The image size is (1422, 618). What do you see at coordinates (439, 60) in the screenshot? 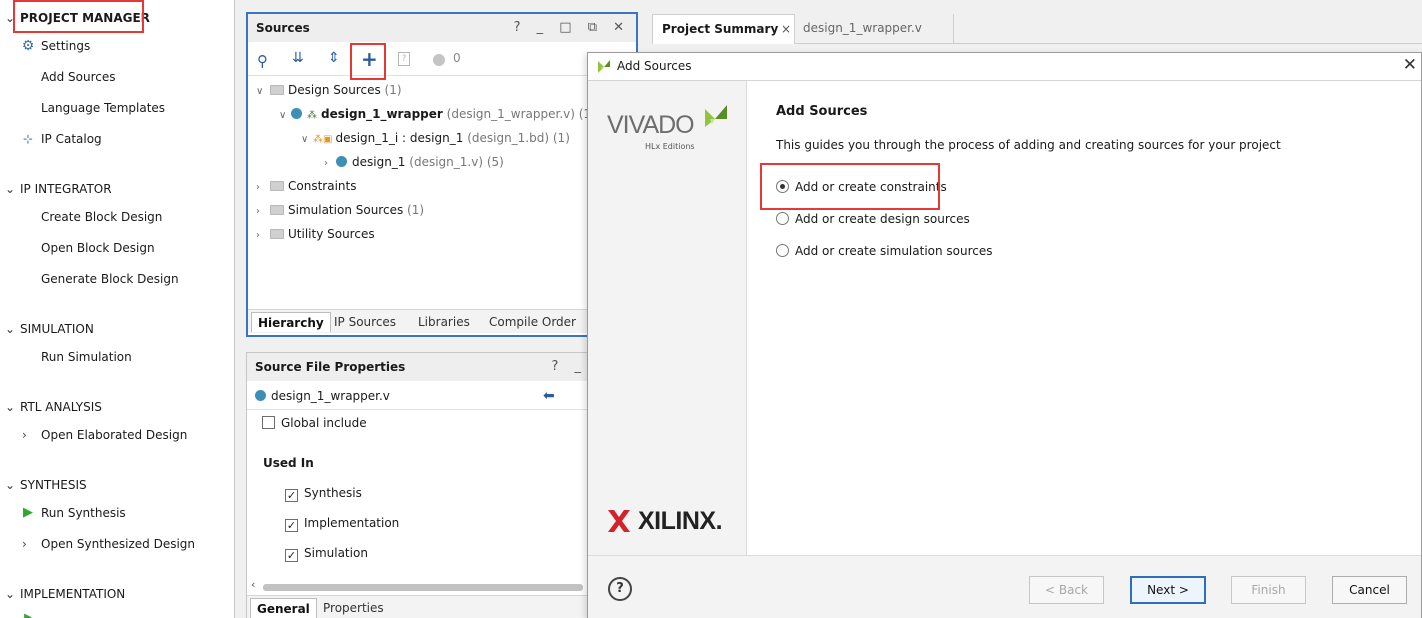
I see `status-dot-icon` at bounding box center [439, 60].